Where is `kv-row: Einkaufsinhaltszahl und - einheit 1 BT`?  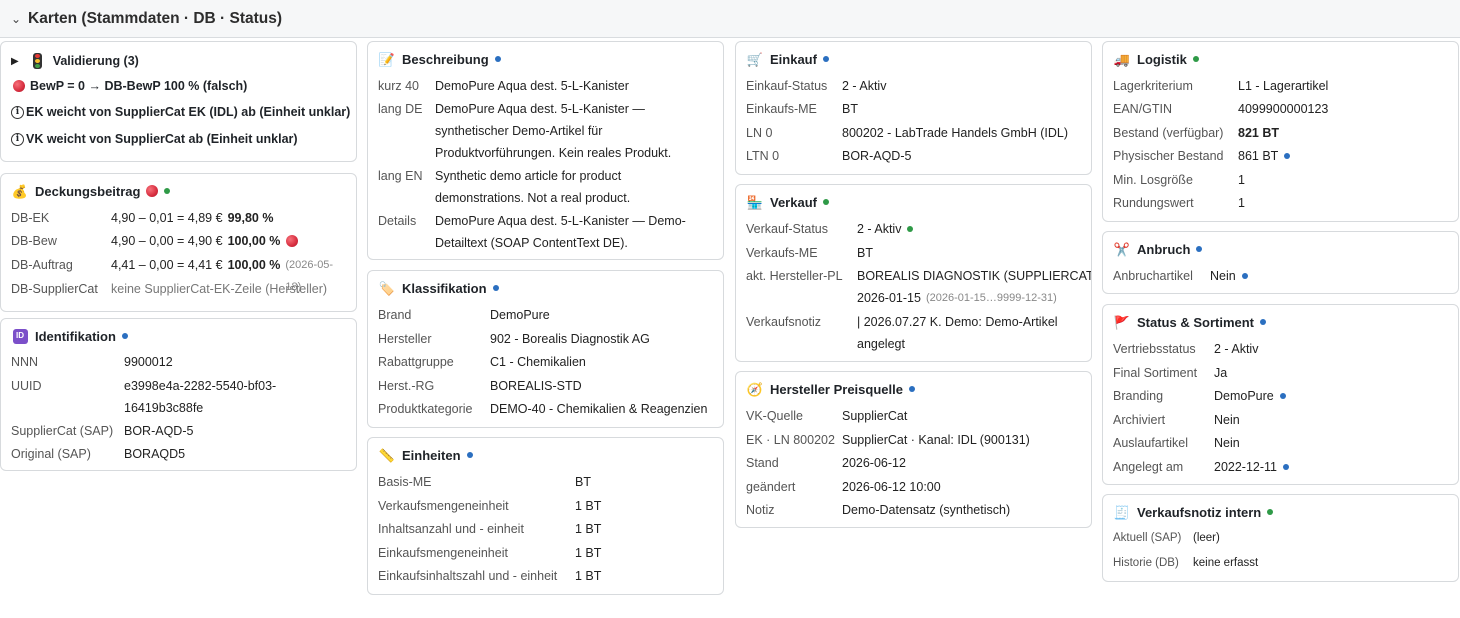 kv-row: Einkaufsinhaltszahl und - einheit 1 BT is located at coordinates (546, 576).